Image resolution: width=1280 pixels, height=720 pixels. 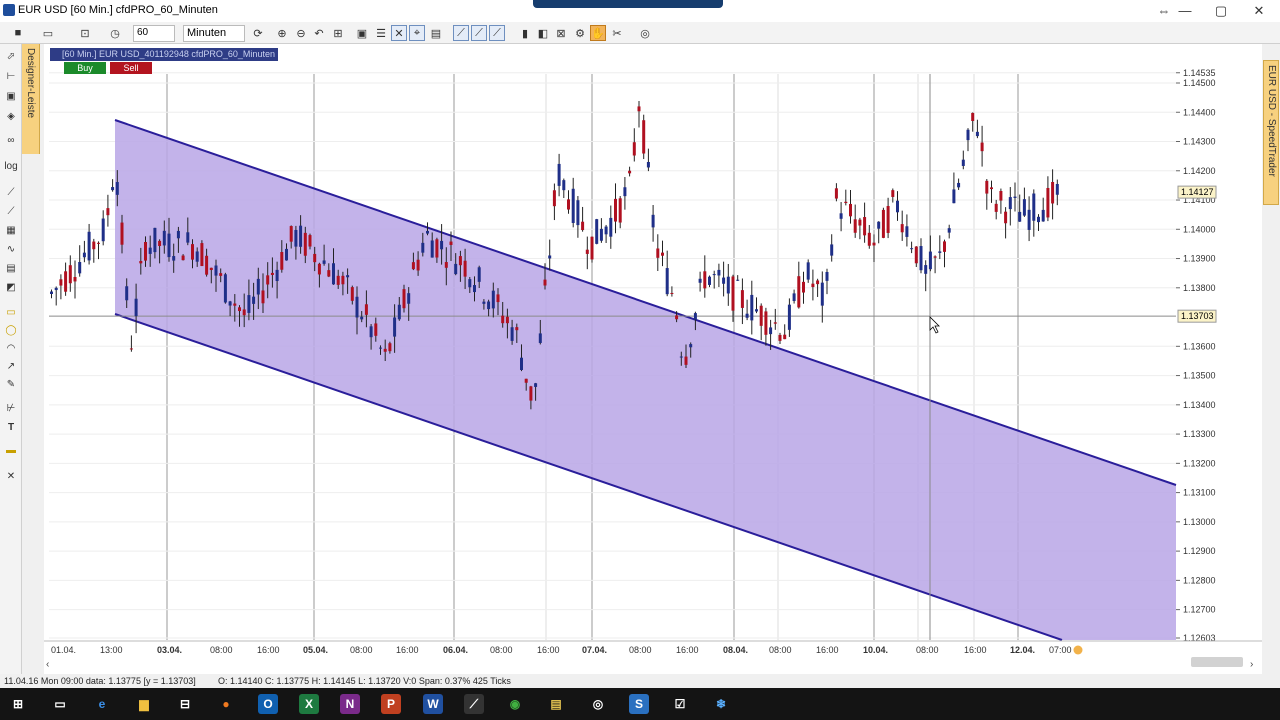 I want to click on trading-app-icon: ⟋, so click(x=474, y=704).